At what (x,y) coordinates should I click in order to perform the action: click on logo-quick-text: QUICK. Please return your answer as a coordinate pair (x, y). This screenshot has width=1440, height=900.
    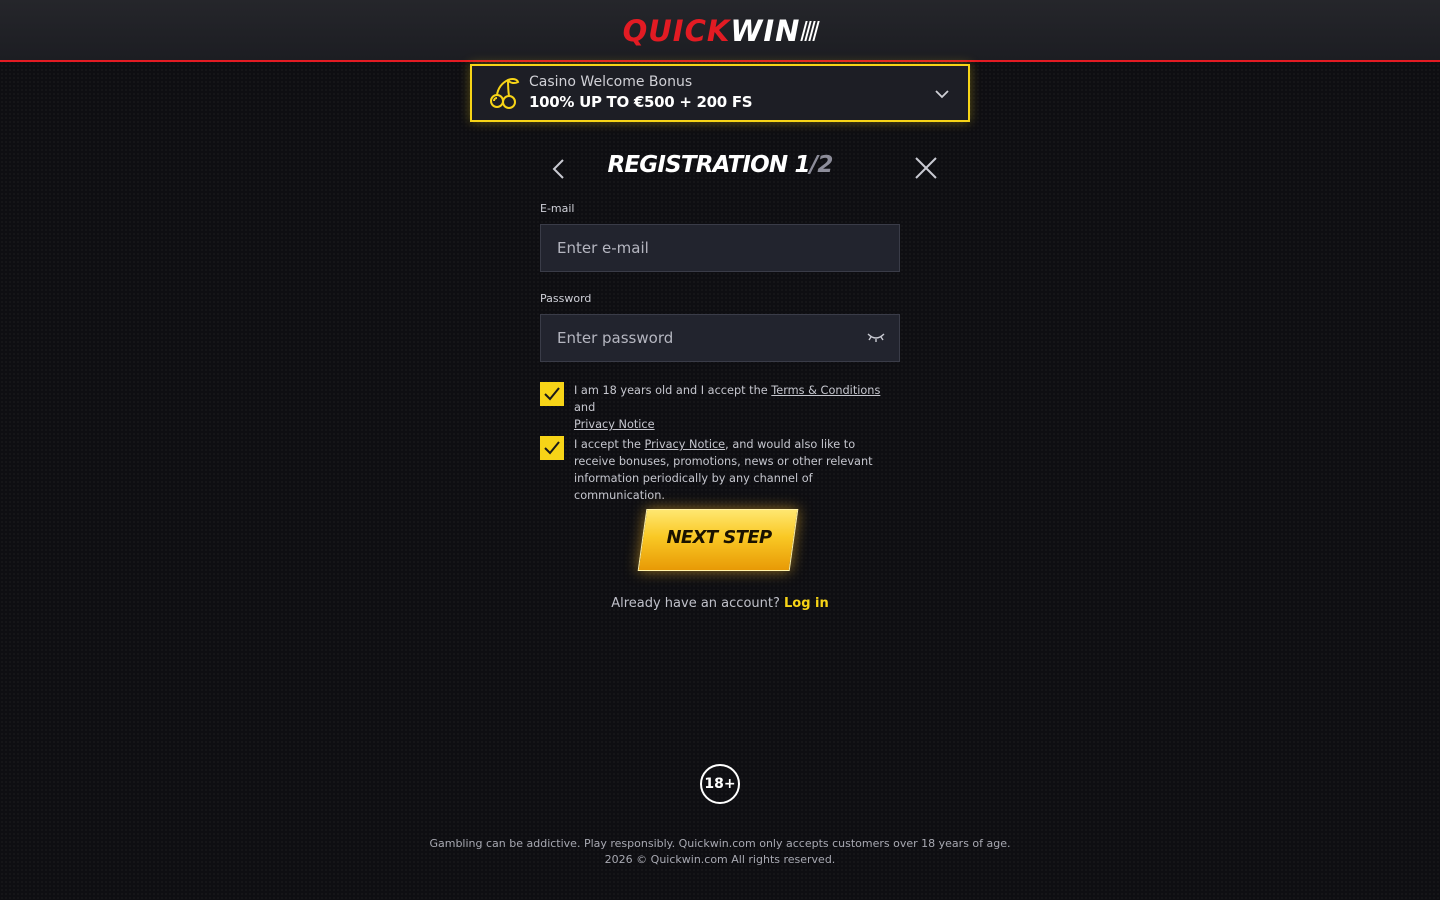
    Looking at the image, I should click on (676, 31).